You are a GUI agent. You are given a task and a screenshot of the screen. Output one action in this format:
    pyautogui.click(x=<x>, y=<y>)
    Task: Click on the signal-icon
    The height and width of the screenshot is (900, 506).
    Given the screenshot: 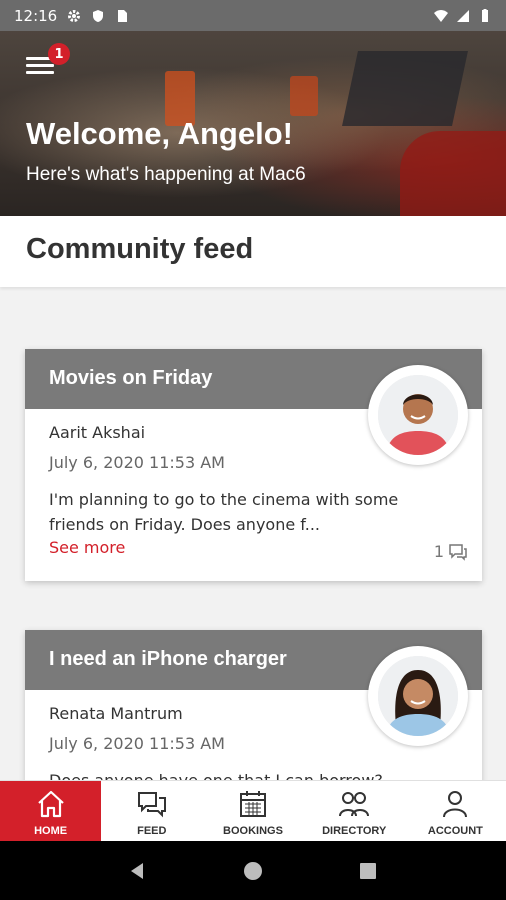 What is the action you would take?
    pyautogui.click(x=463, y=15)
    